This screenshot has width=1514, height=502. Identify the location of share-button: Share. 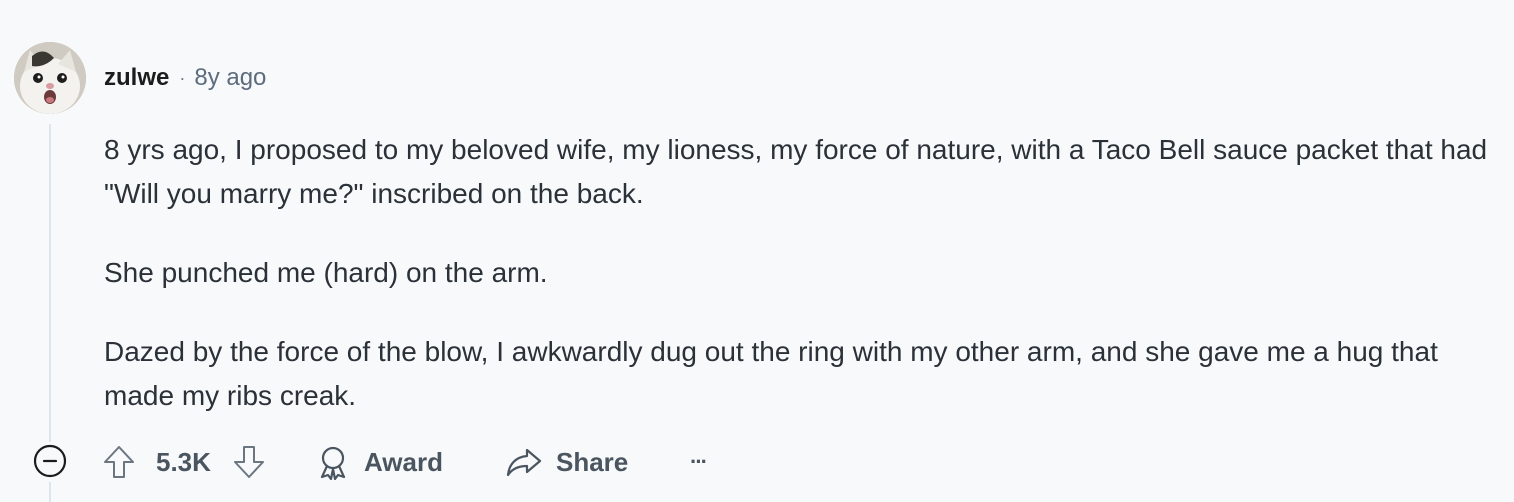
(567, 462).